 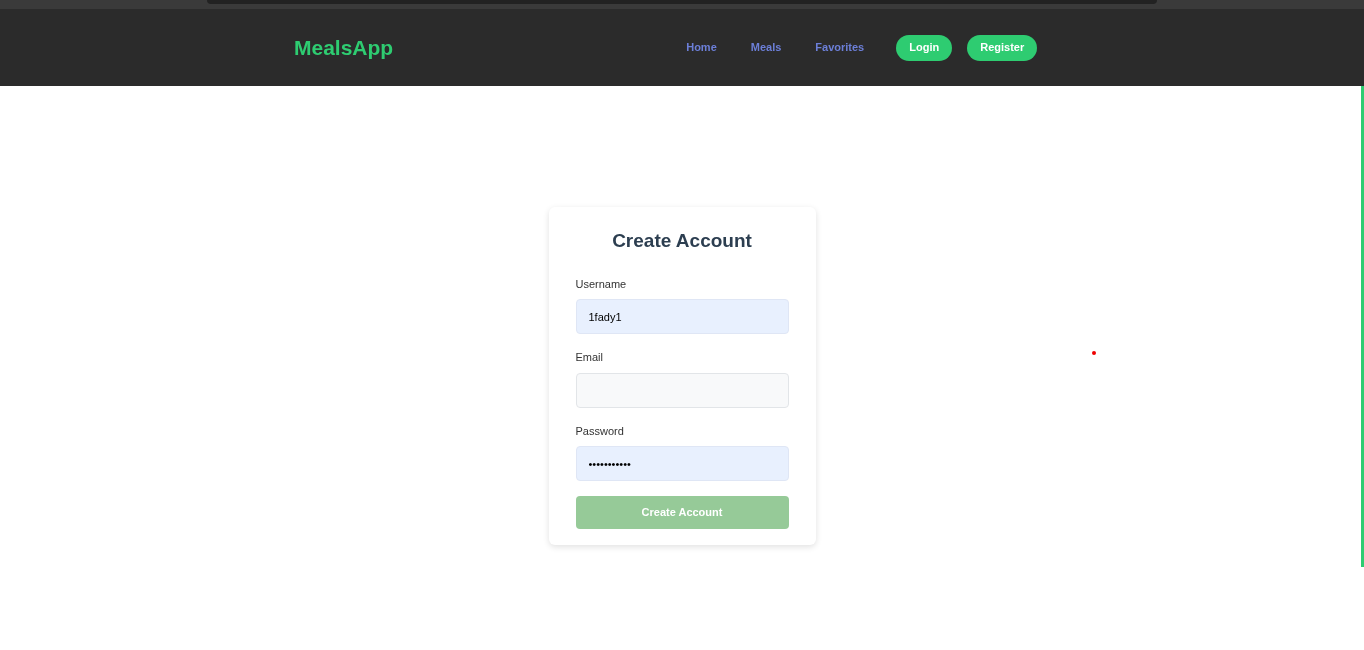 What do you see at coordinates (924, 47) in the screenshot?
I see `nav-button: Login` at bounding box center [924, 47].